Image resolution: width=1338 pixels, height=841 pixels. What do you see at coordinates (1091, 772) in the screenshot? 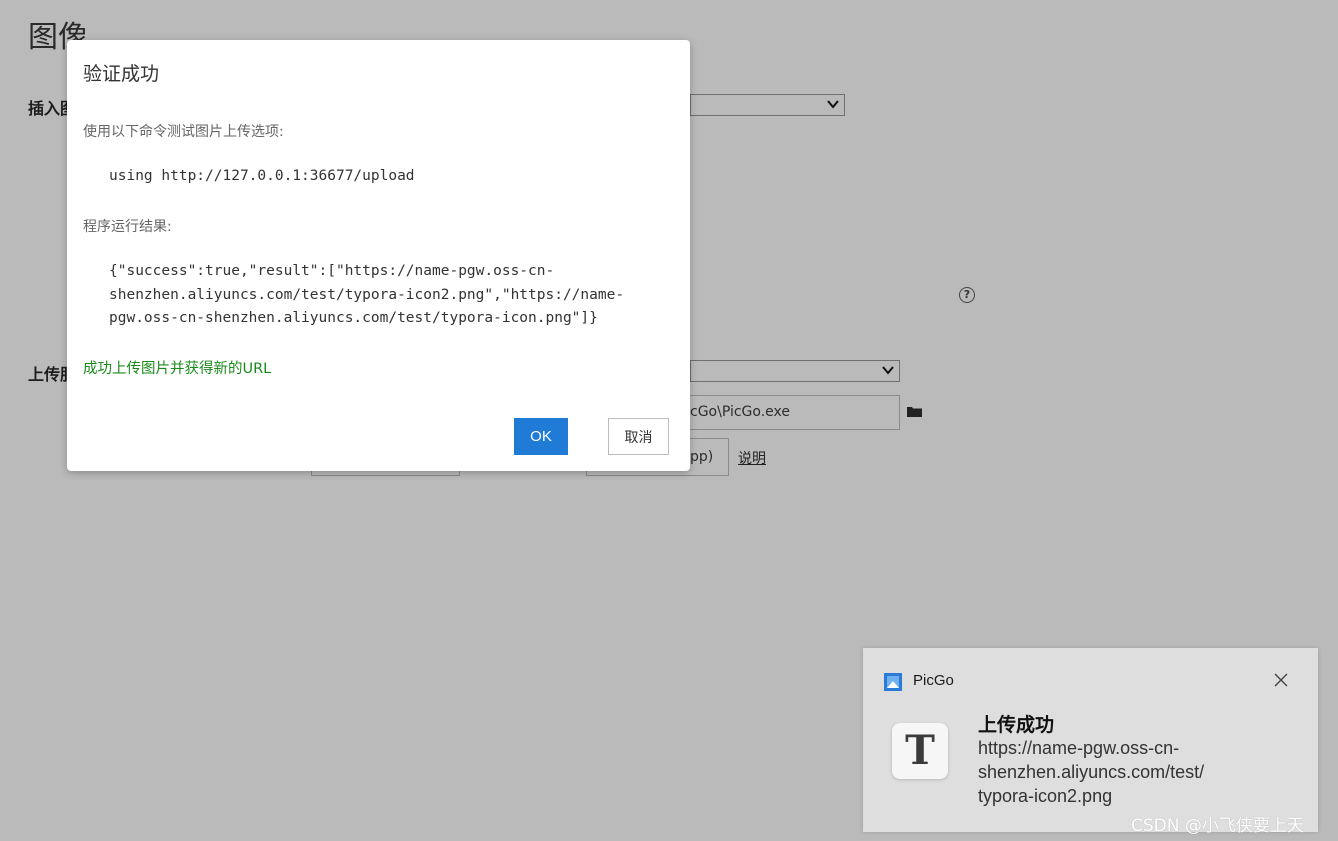
I see `toast-body-line: shenzhen.aliyuncs.com/test/` at bounding box center [1091, 772].